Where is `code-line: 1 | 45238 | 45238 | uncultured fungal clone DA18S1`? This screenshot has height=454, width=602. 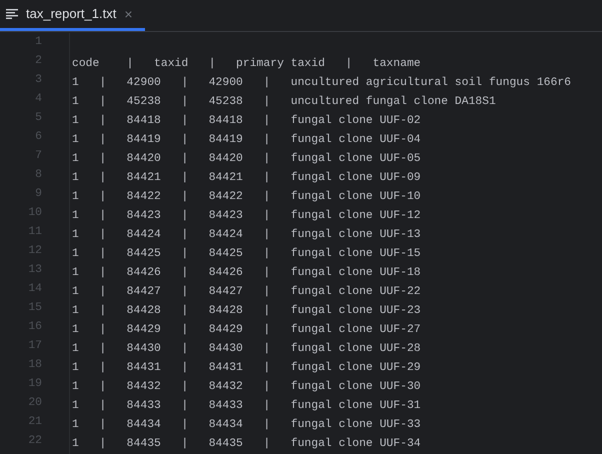
code-line: 1 | 45238 | 45238 | uncultured fungal clone DA18S1 is located at coordinates (284, 102).